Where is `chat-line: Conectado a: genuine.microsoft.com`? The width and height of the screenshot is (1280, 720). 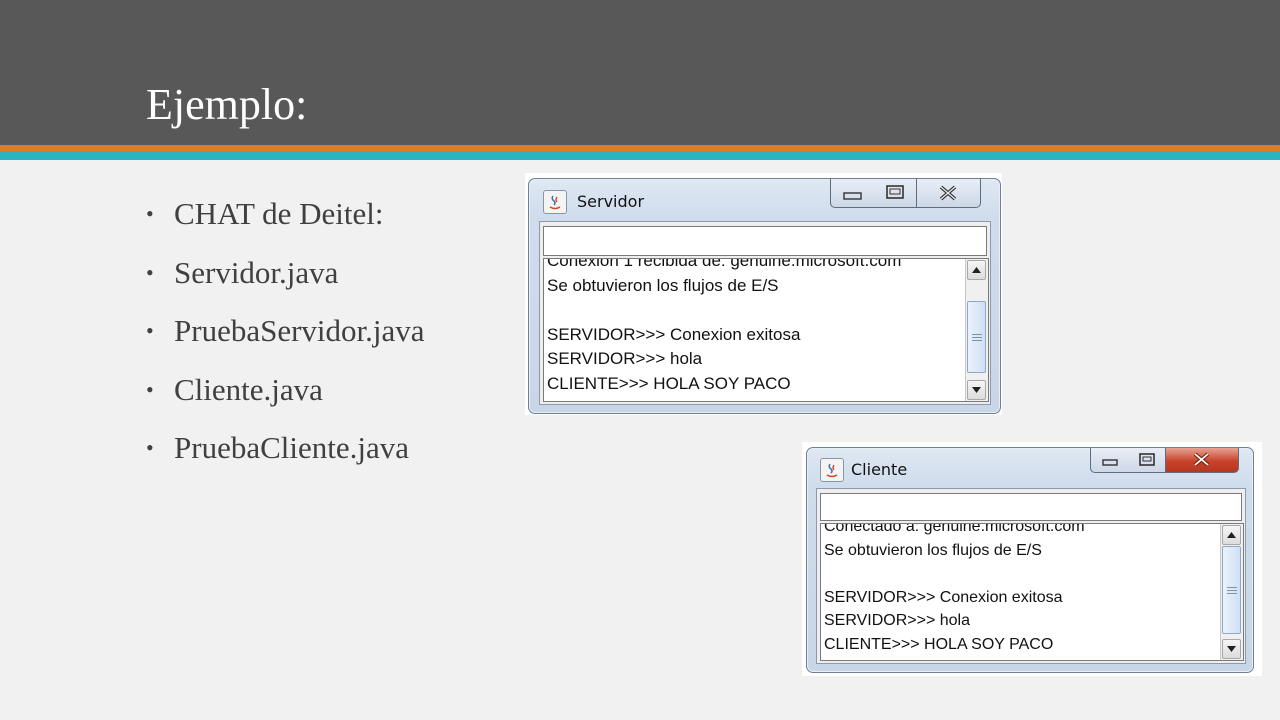
chat-line: Conectado a: genuine.microsoft.com is located at coordinates (954, 529).